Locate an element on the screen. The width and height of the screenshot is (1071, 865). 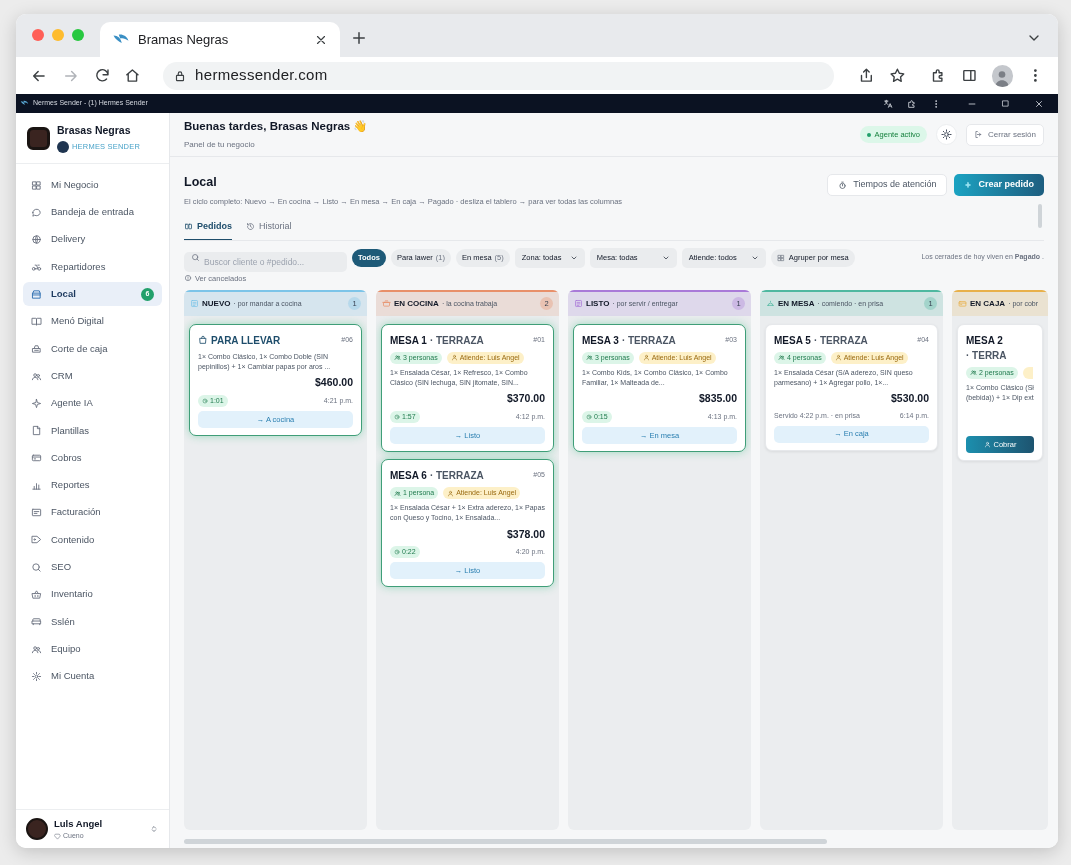
tab: Historial is located at coordinates (269, 230).